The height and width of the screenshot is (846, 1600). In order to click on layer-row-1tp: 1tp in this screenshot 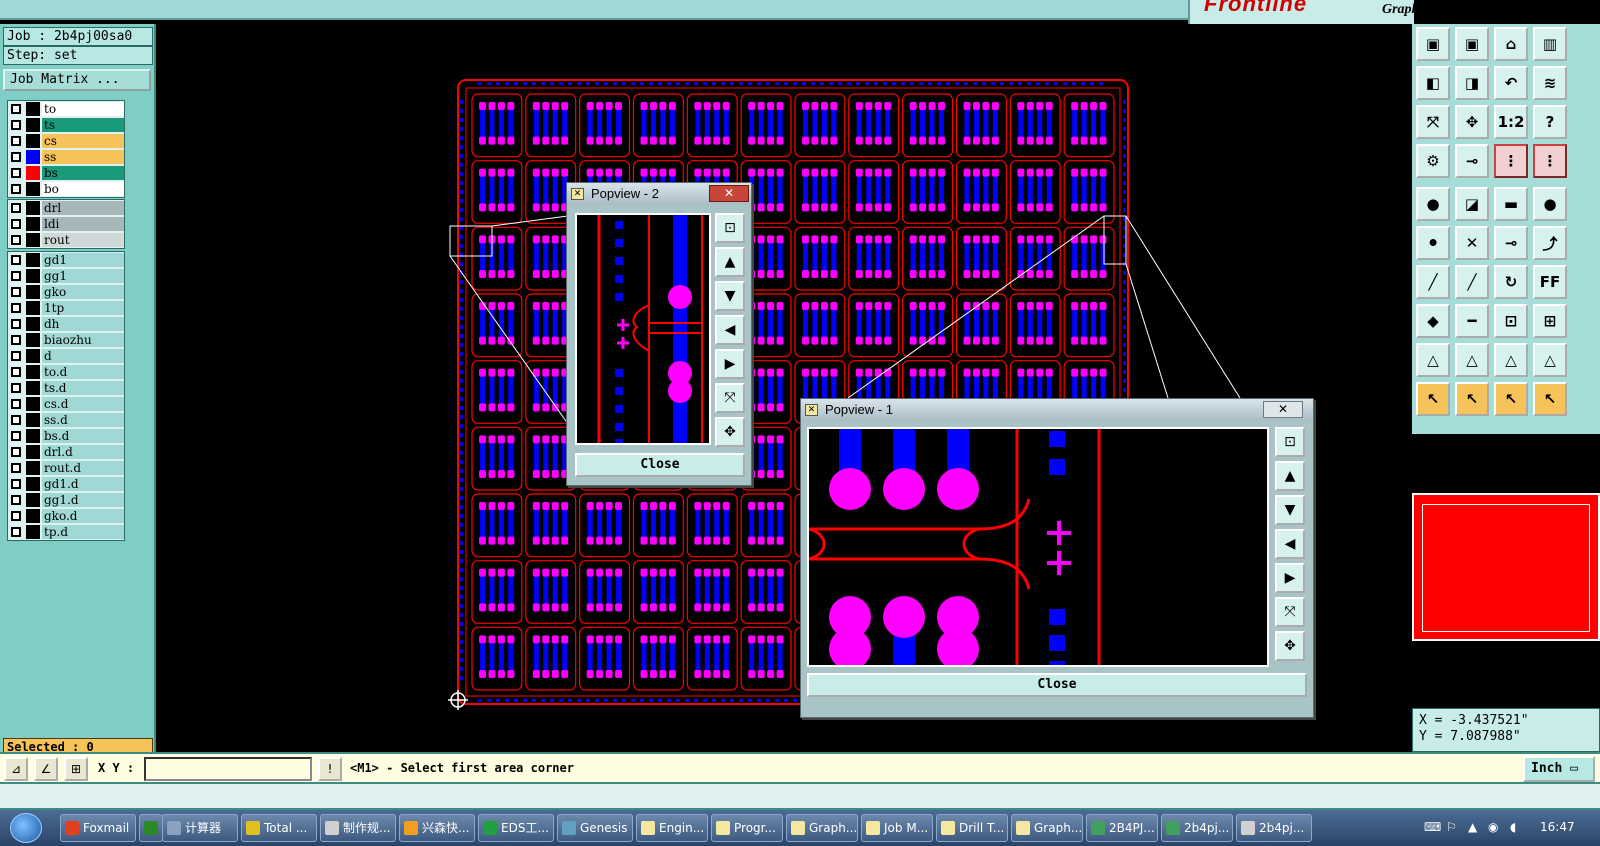, I will do `click(66, 308)`.